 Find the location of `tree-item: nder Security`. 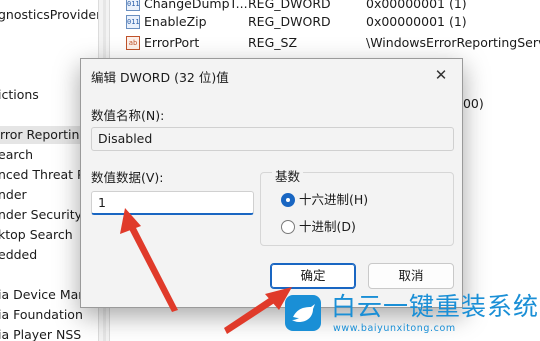

tree-item: nder Security is located at coordinates (41, 215).